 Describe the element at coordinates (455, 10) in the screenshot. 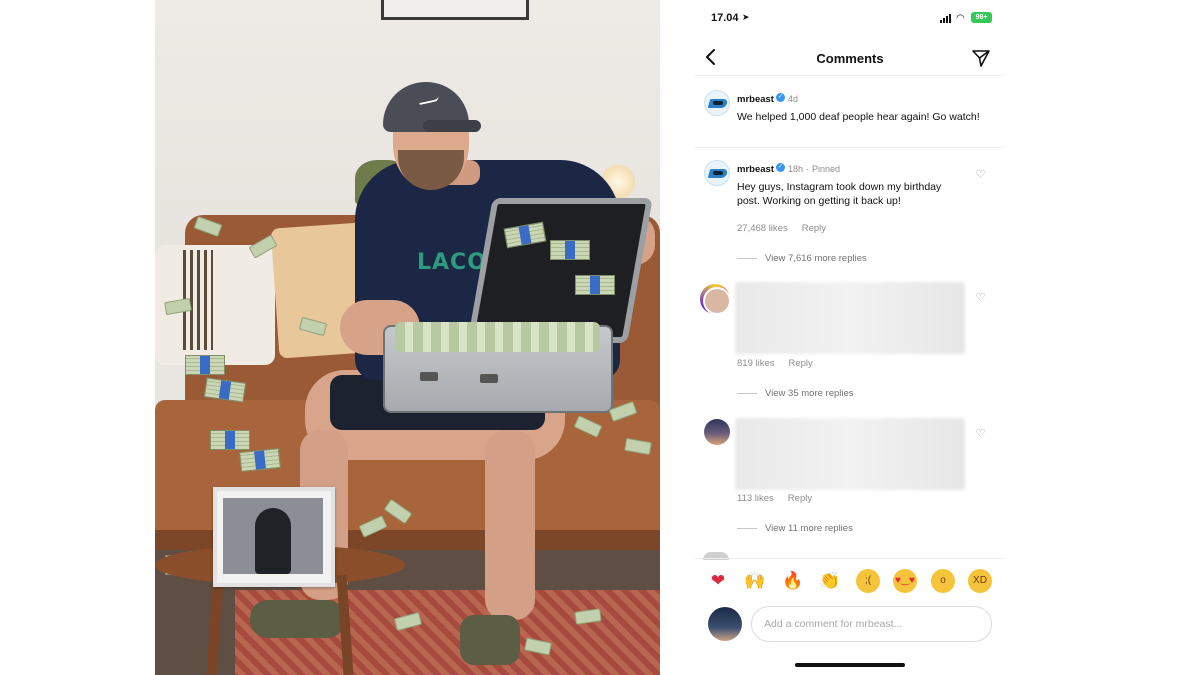

I see `photo-wall-frame` at that location.